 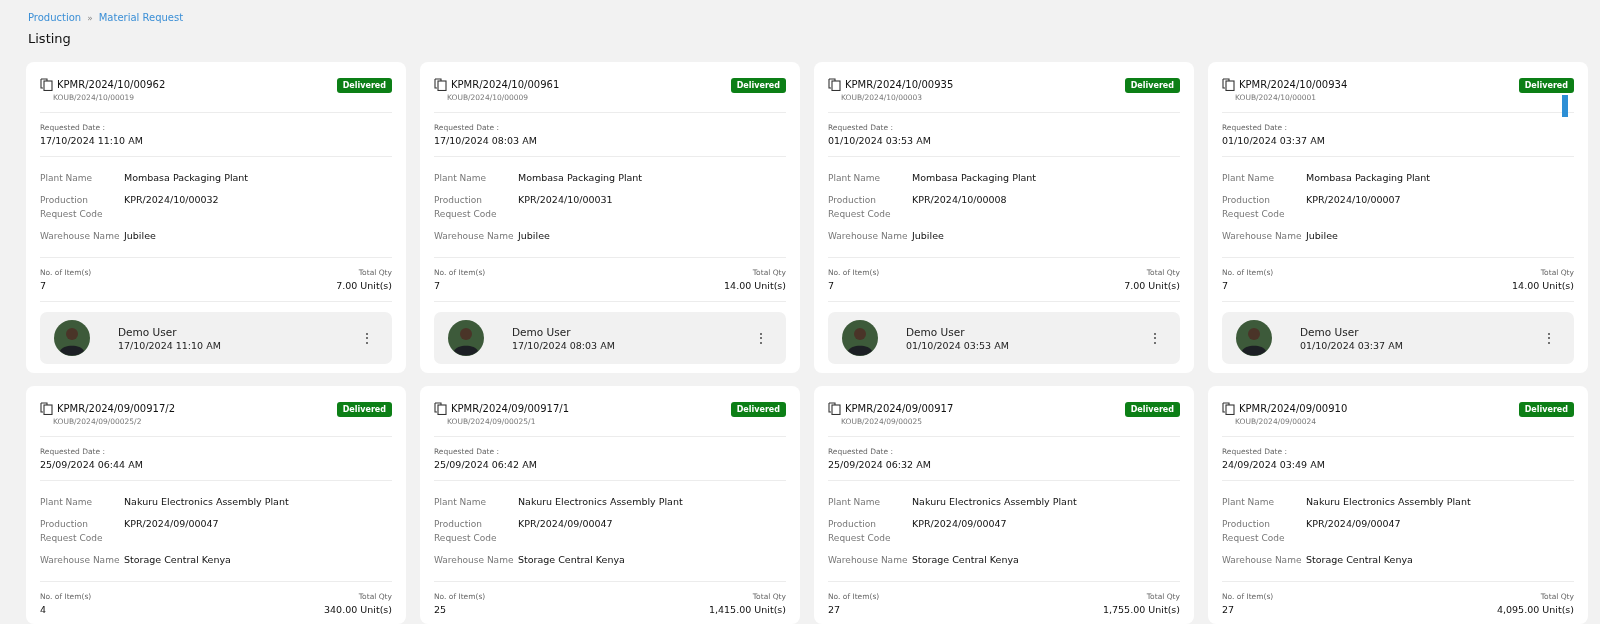 I want to click on total-qty: 340.00 Unit(s), so click(x=358, y=609).